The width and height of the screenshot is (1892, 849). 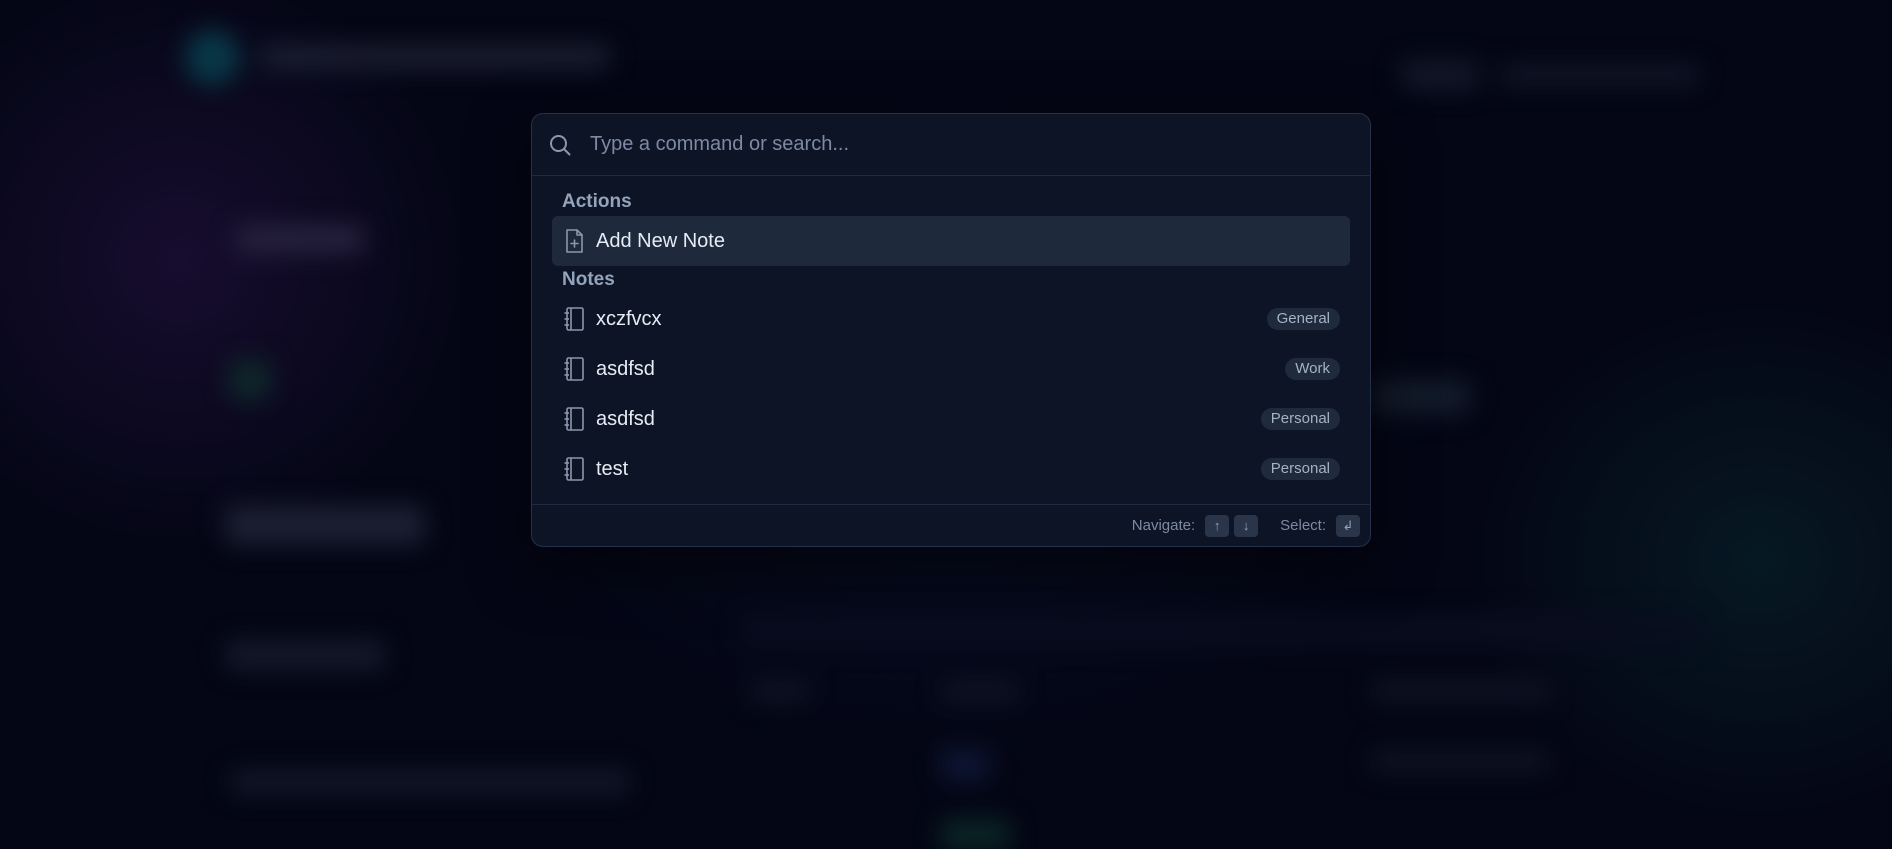 I want to click on search-bar, so click(x=951, y=145).